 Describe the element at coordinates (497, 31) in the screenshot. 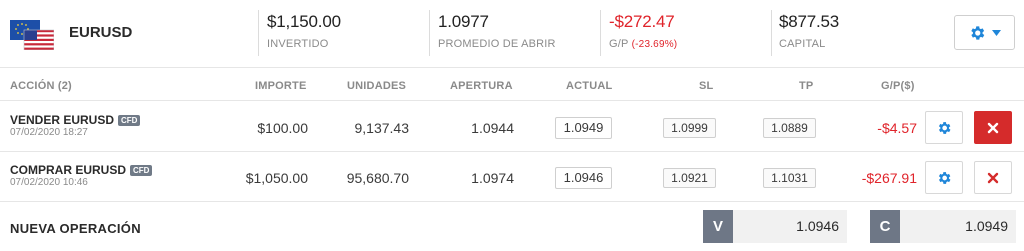

I see `avg-open-stat: 1.0977 PROMEDIO DE ABRIR` at that location.